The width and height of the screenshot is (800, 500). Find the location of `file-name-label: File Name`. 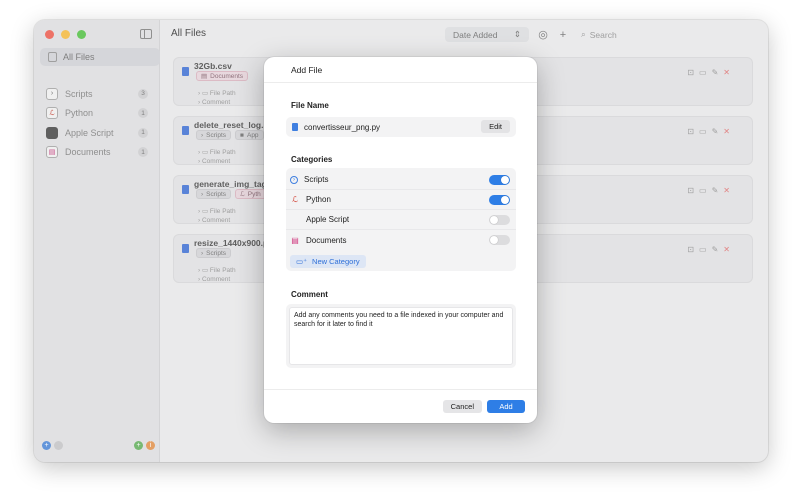

file-name-label: File Name is located at coordinates (310, 105).